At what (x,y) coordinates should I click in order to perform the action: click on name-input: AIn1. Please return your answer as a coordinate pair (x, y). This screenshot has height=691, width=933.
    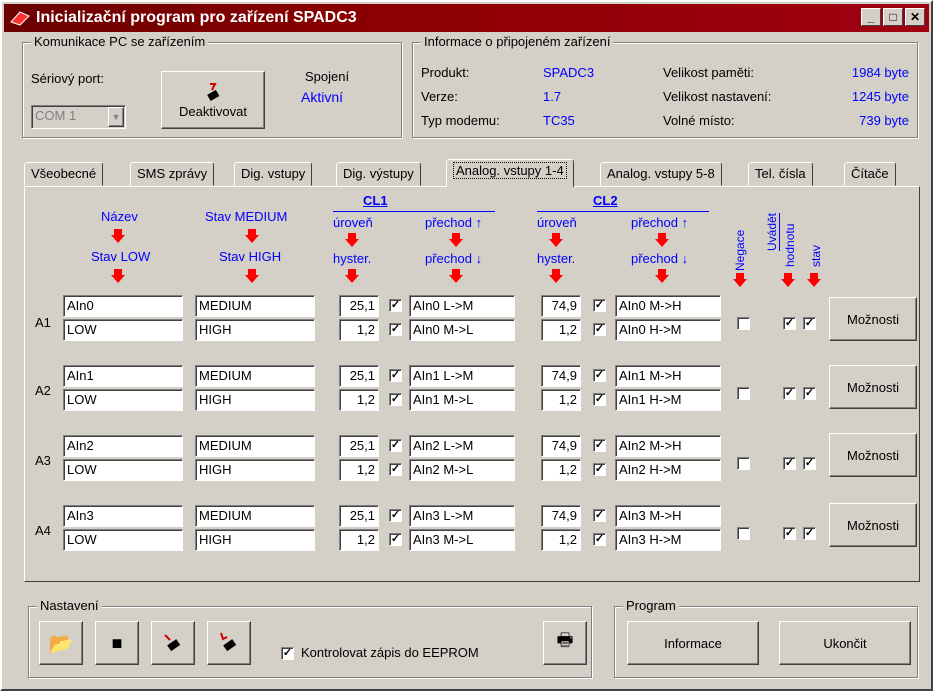
    Looking at the image, I should click on (123, 376).